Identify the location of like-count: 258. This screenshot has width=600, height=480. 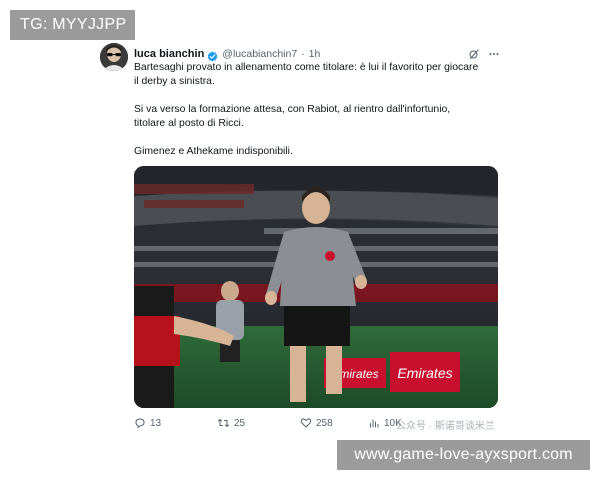
(324, 423).